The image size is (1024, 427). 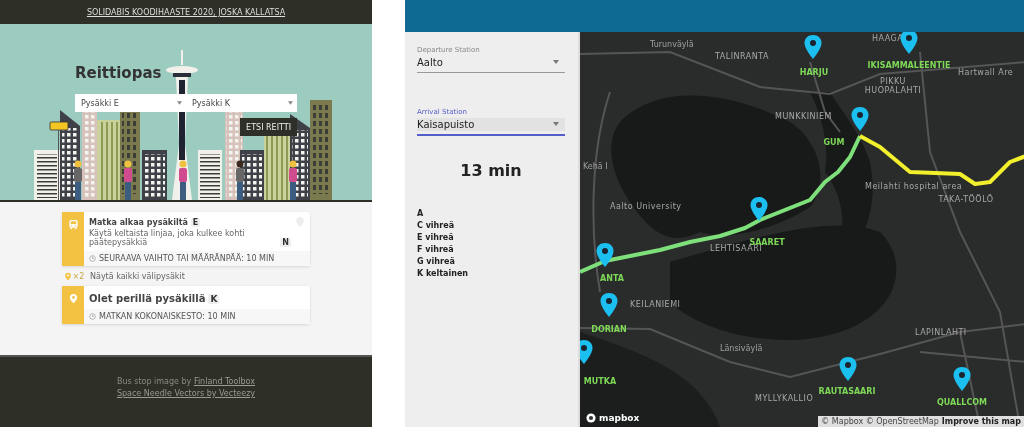 I want to click on stop-badge: E, so click(x=195, y=222).